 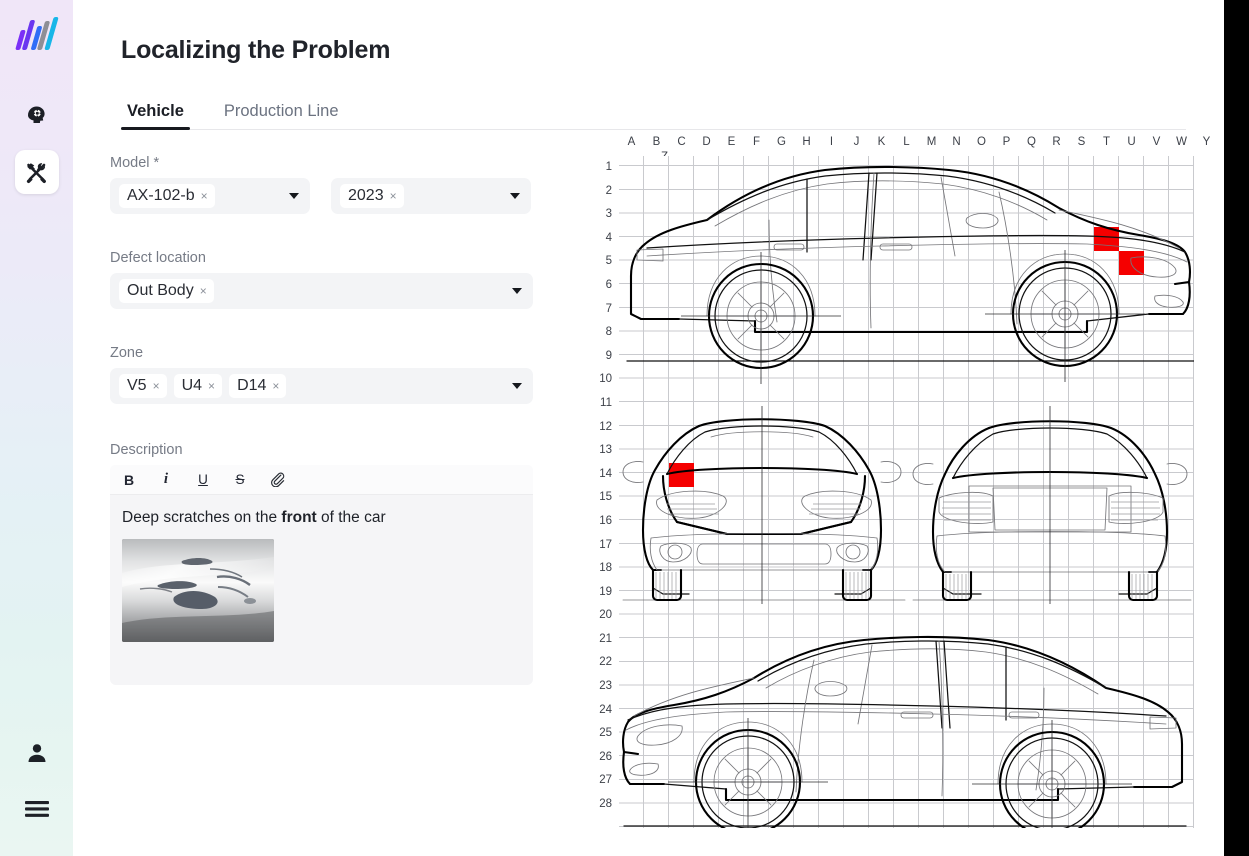 I want to click on rear-wheel, so click(x=761, y=318).